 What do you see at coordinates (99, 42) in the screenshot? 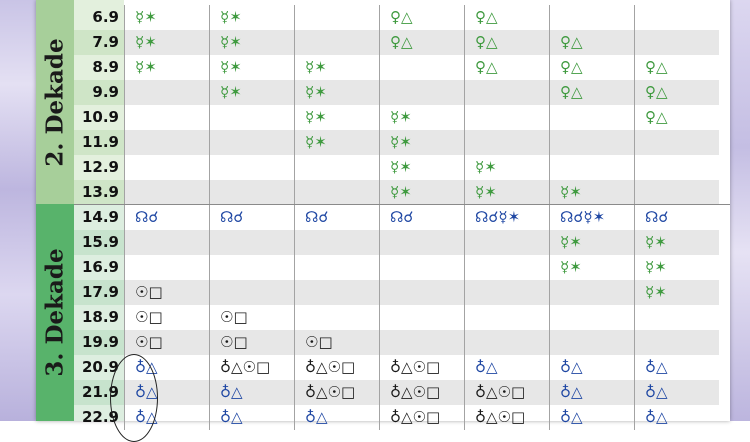
I see `date-cell: 7.9` at bounding box center [99, 42].